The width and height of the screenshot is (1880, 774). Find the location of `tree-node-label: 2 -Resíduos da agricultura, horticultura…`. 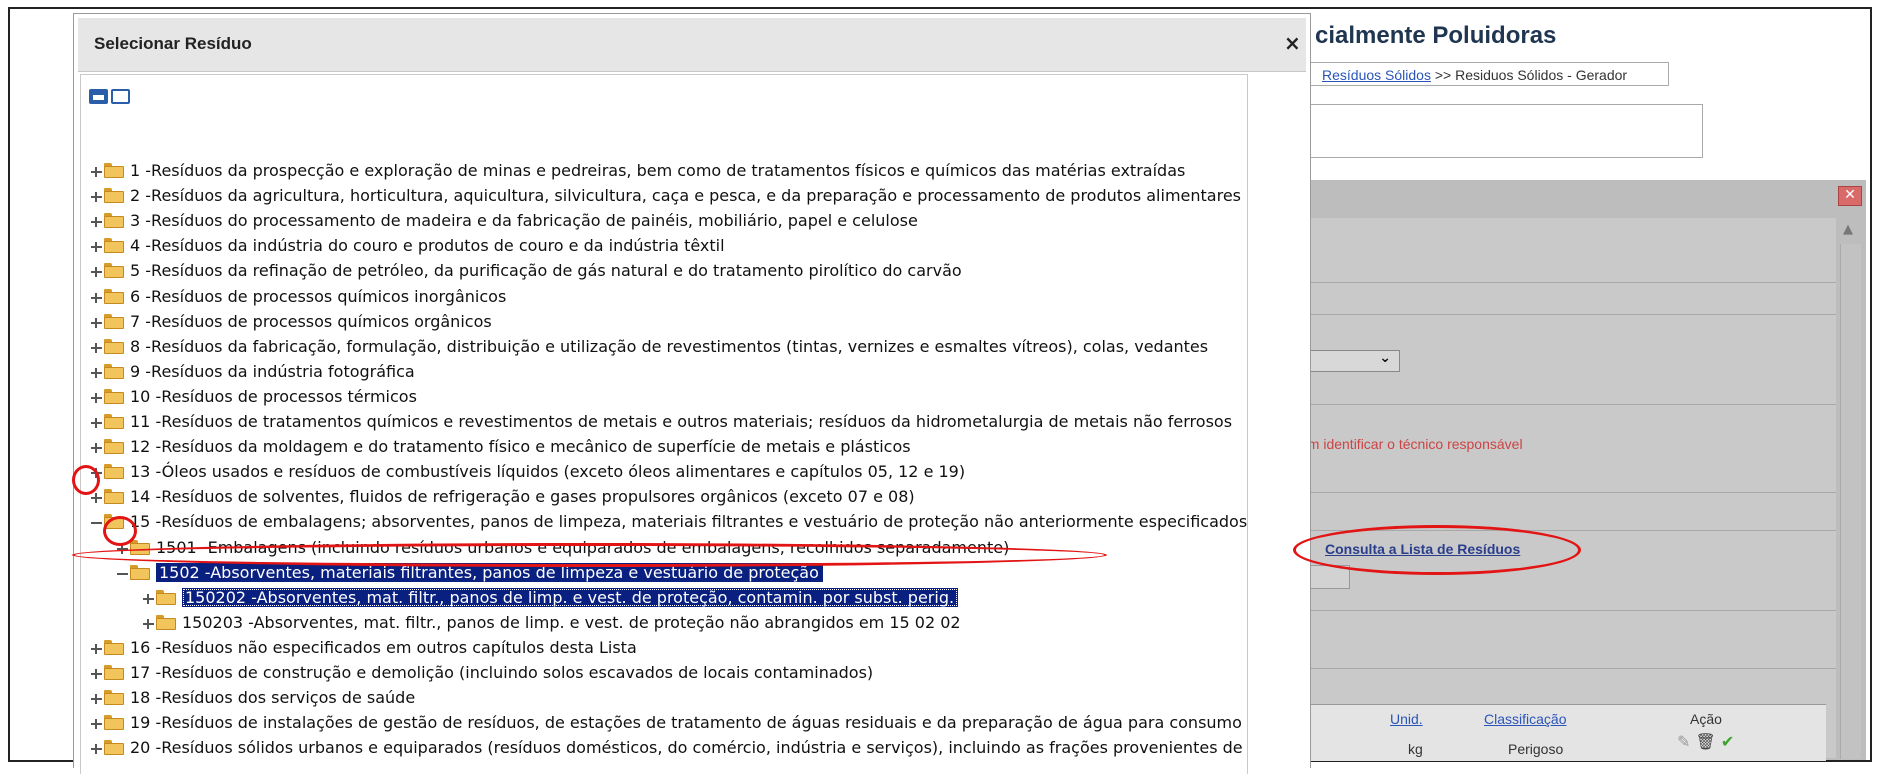

tree-node-label: 2 -Resíduos da agricultura, horticultura… is located at coordinates (685, 195).